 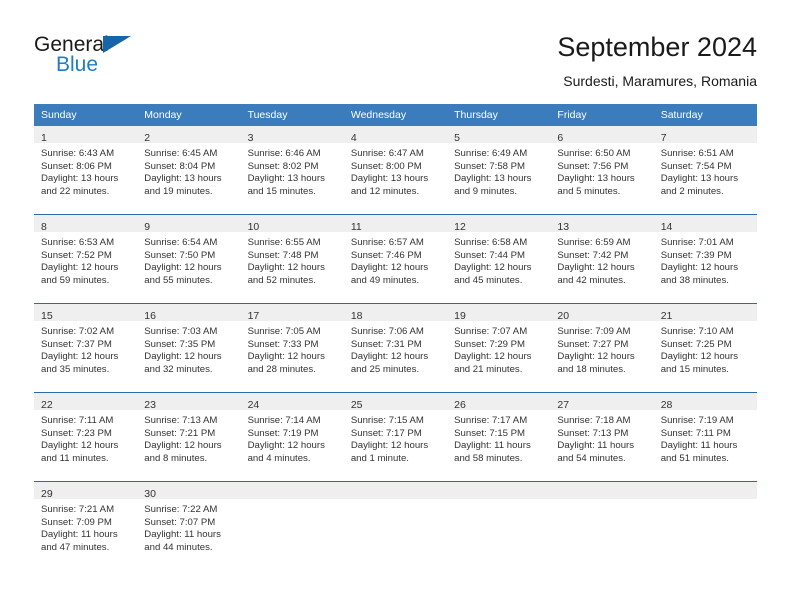 I want to click on sunrise-text: Sunrise: 7:21 AM, so click(x=78, y=509).